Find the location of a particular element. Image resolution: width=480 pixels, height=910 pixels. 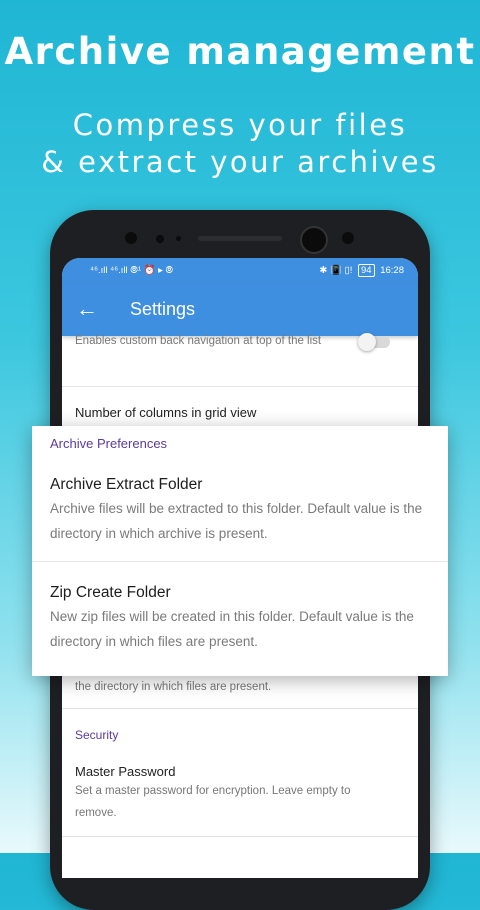

grid-columns-title: Number of columns in grid view is located at coordinates (246, 412).